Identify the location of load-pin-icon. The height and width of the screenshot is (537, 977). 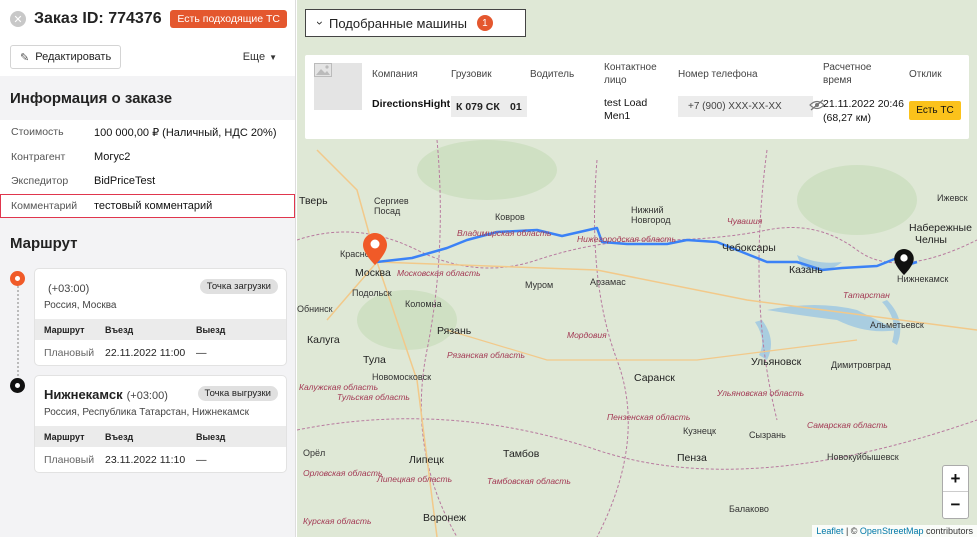
(17, 278).